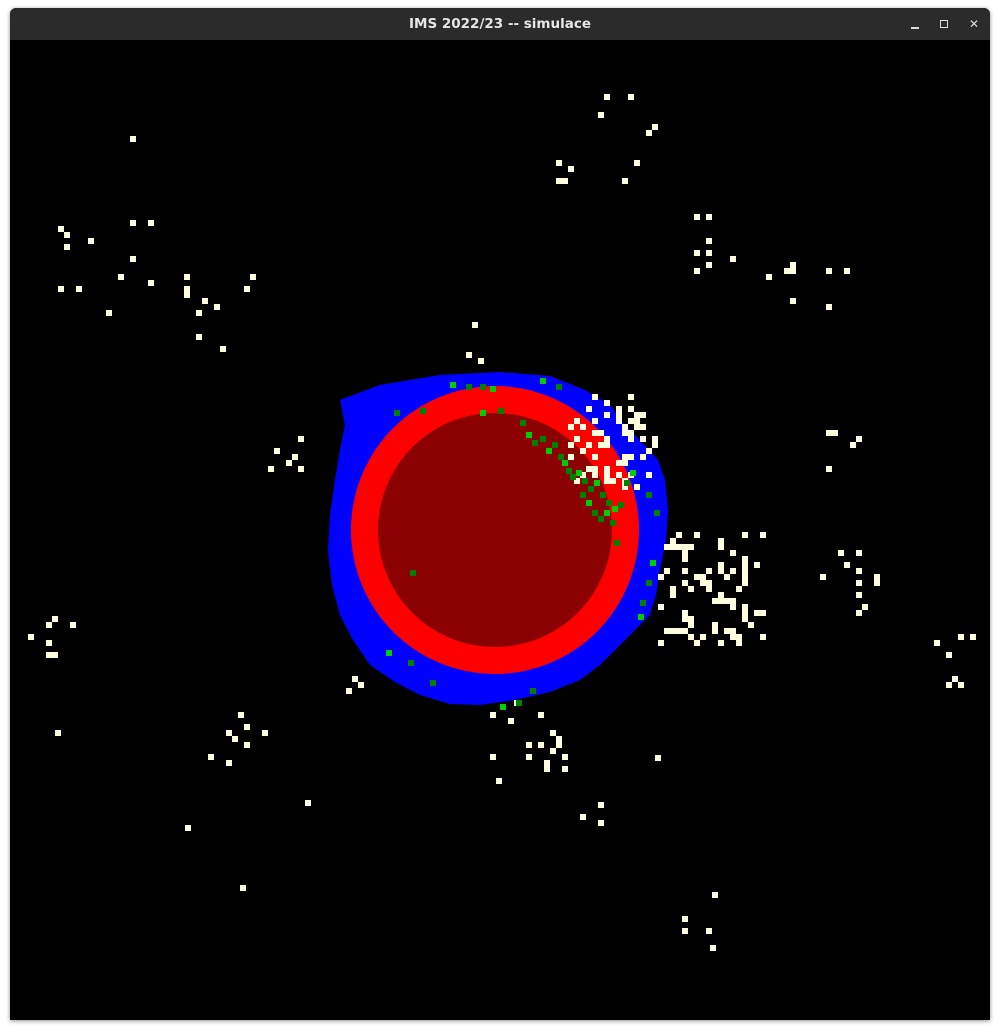 The width and height of the screenshot is (1000, 1031). What do you see at coordinates (915, 24) in the screenshot?
I see `minimize-button` at bounding box center [915, 24].